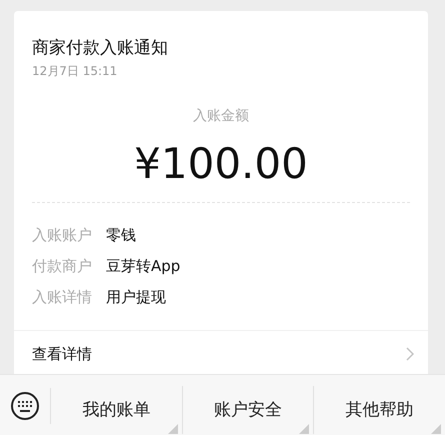  I want to click on detail-value: 豆芽转App, so click(143, 266).